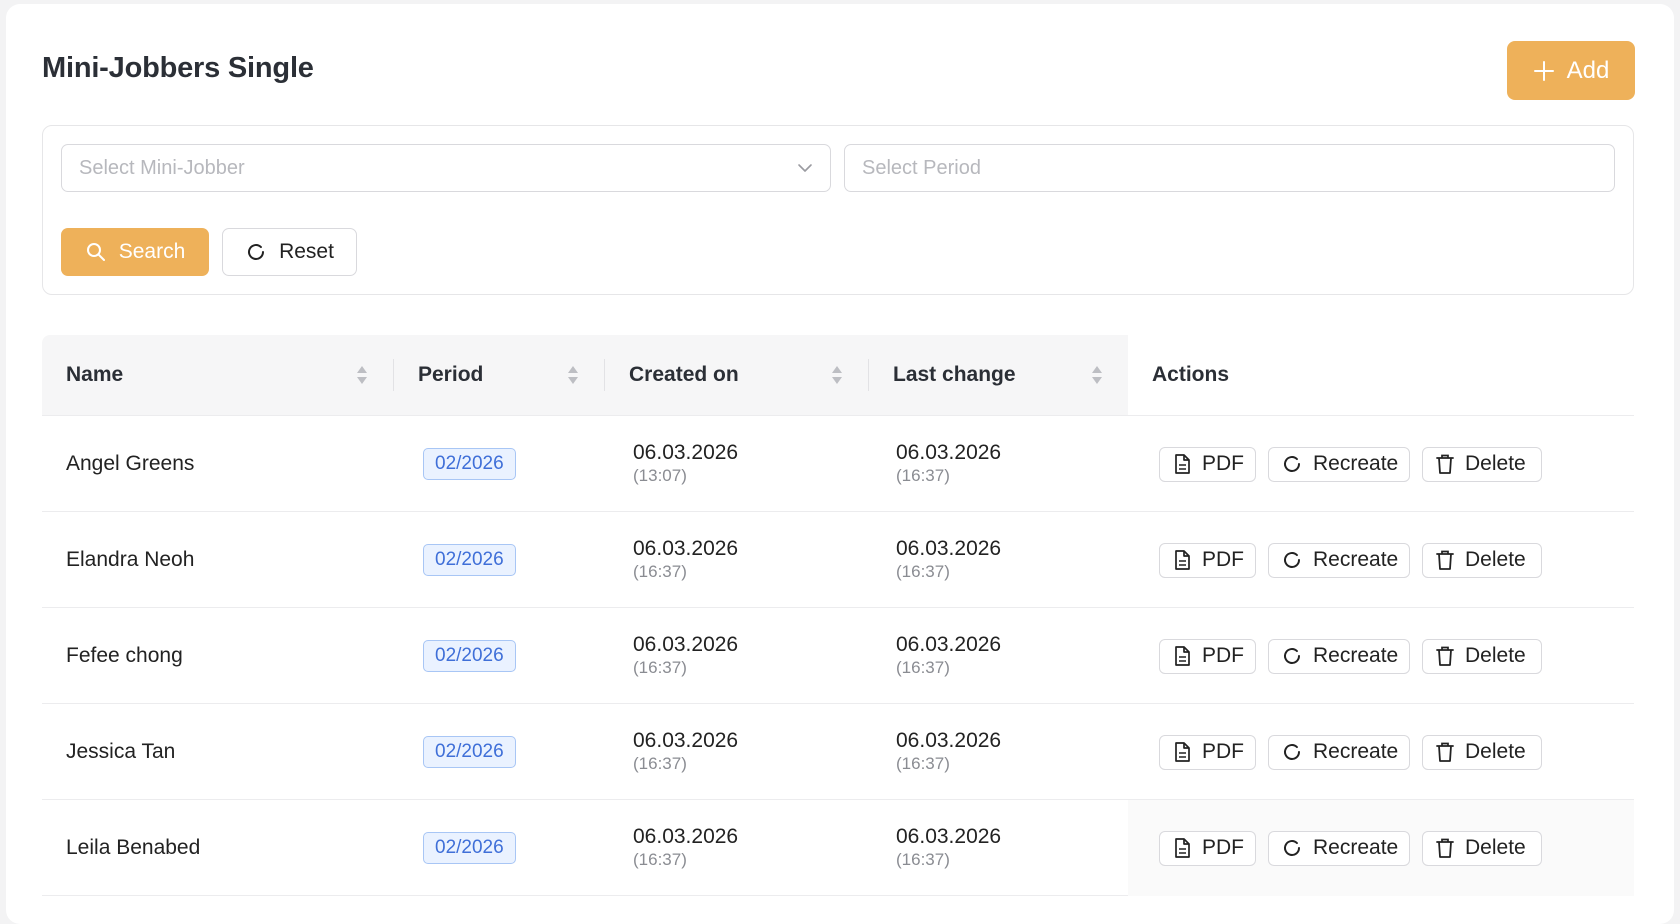 This screenshot has height=924, width=1680. I want to click on column-header-name: Name, so click(217, 375).